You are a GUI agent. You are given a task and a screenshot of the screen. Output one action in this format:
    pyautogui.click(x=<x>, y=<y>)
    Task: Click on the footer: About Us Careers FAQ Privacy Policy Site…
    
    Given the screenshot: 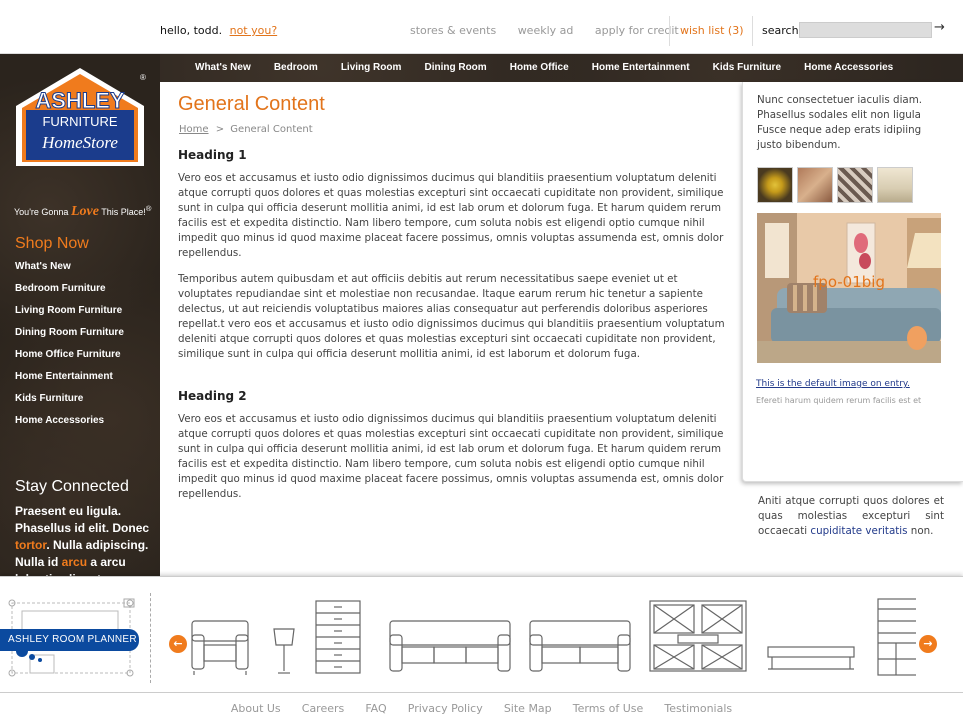 What is the action you would take?
    pyautogui.click(x=481, y=708)
    